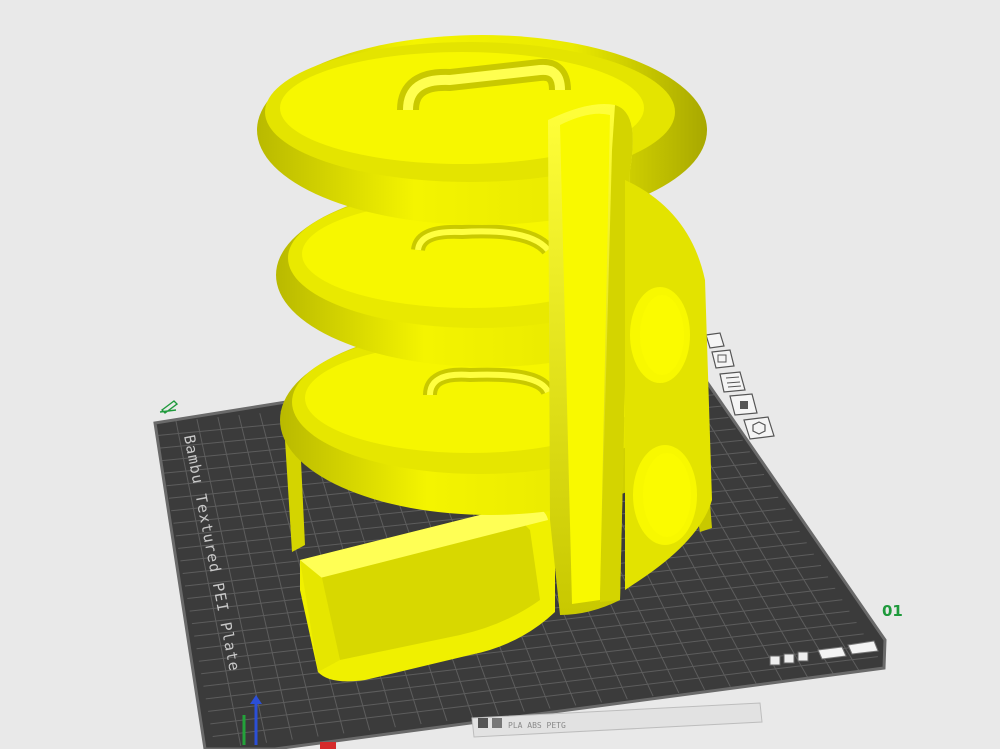 This screenshot has height=749, width=1000. What do you see at coordinates (759, 428) in the screenshot?
I see `settings-icon` at bounding box center [759, 428].